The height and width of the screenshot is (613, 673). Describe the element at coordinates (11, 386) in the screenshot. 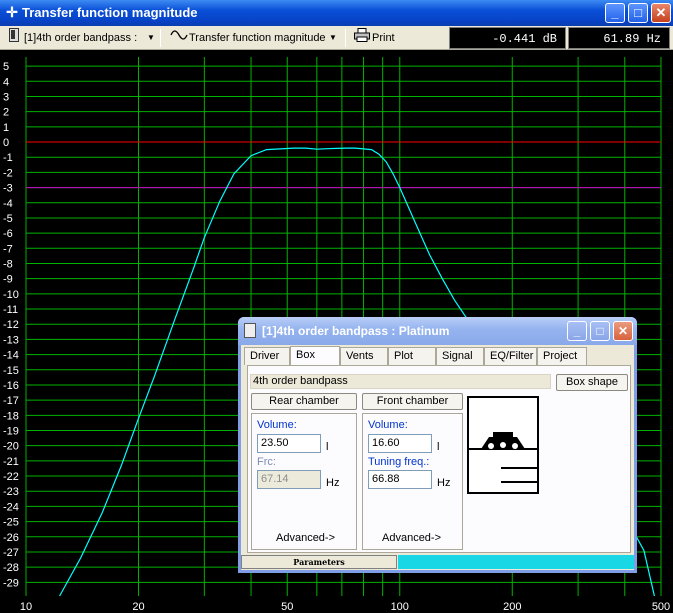

I see `y-tick-label: -16` at that location.